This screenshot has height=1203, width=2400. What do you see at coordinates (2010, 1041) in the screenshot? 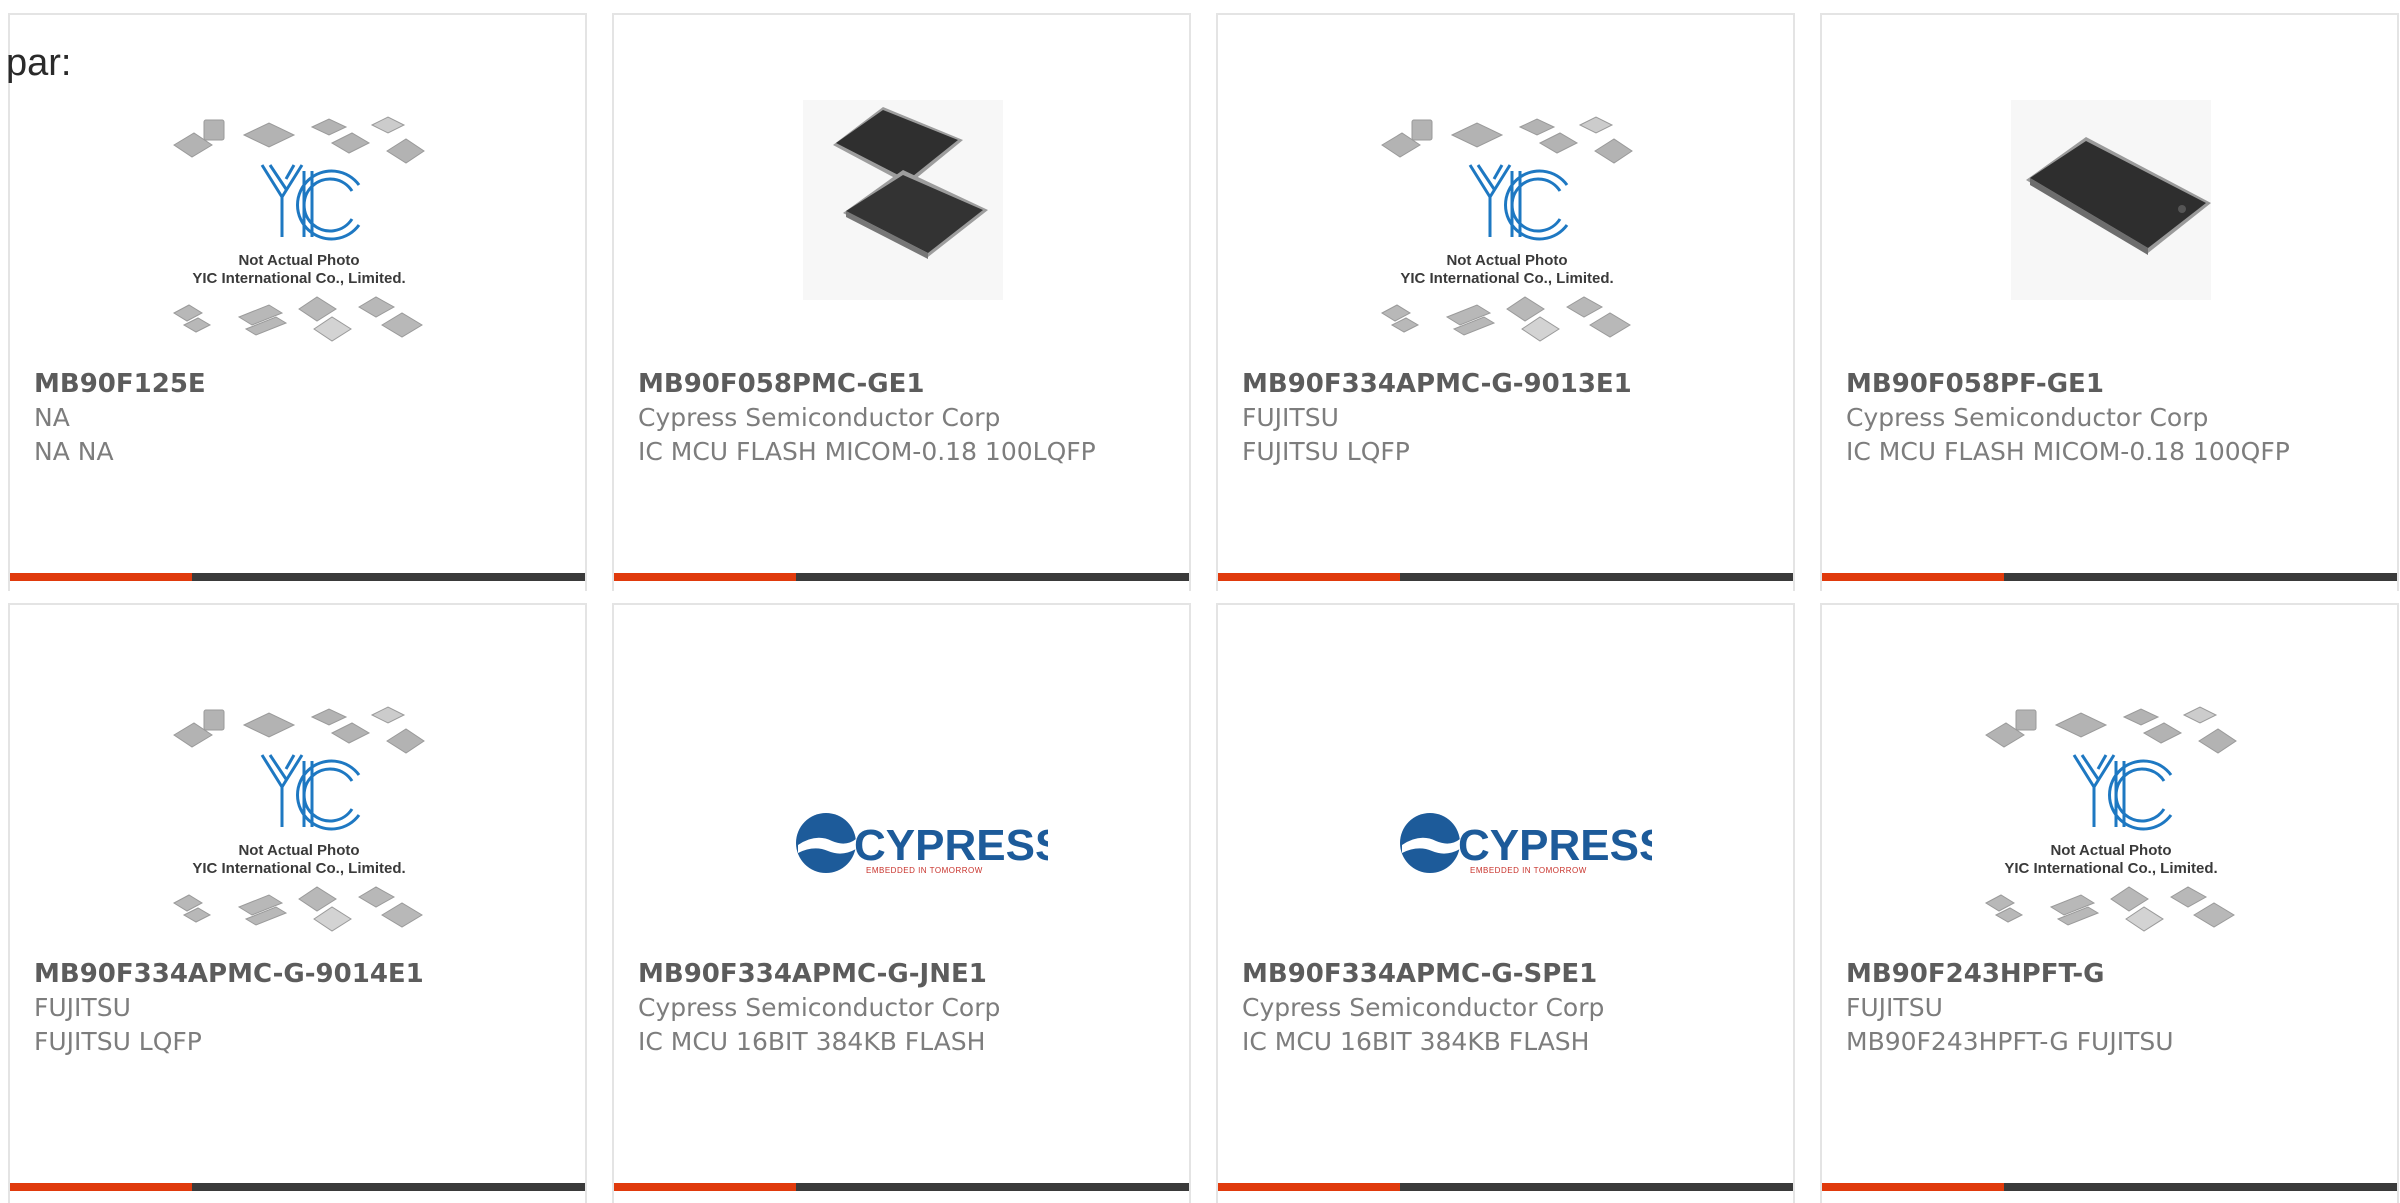
I see `description: MB90F243HPFT-G FUJITSU` at bounding box center [2010, 1041].